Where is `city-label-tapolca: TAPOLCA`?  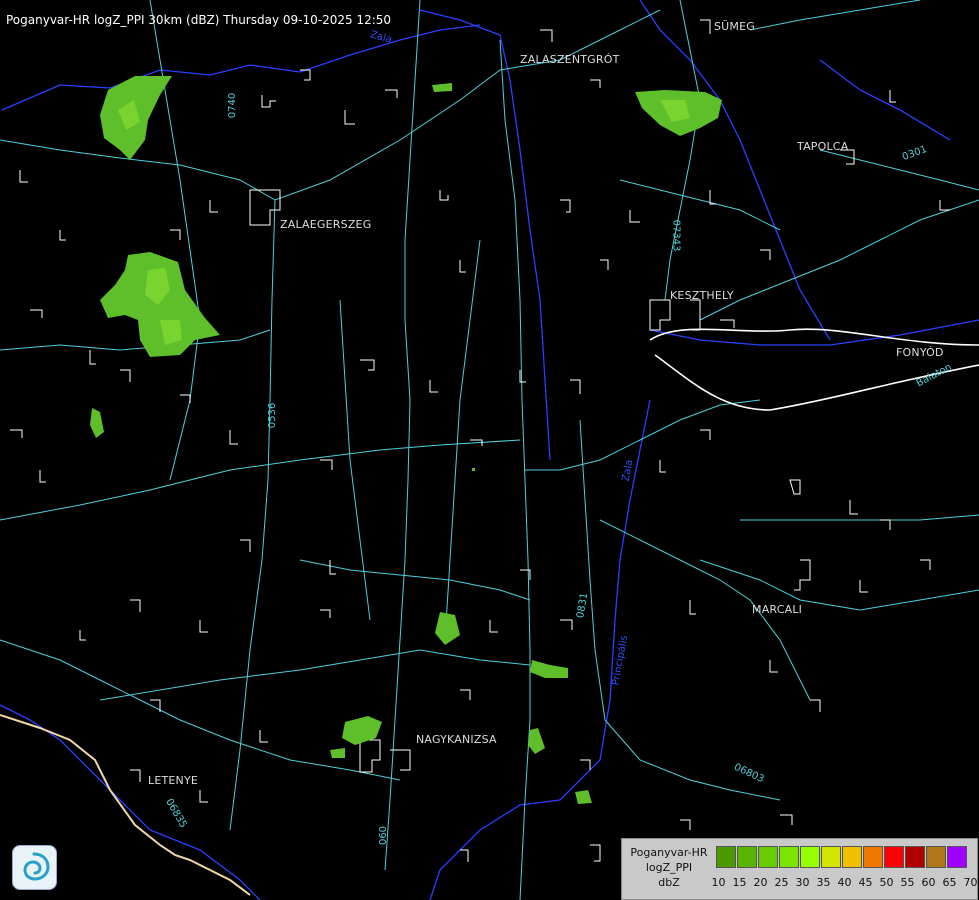
city-label-tapolca: TAPOLCA is located at coordinates (823, 146).